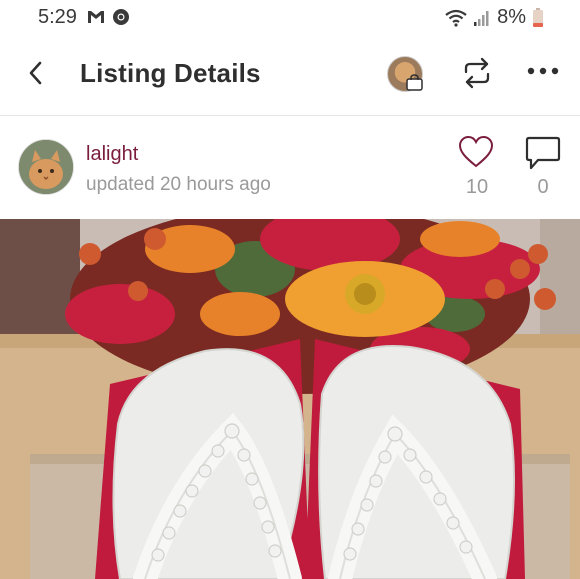 Image resolution: width=580 pixels, height=579 pixels. What do you see at coordinates (456, 18) in the screenshot?
I see `wifi-icon` at bounding box center [456, 18].